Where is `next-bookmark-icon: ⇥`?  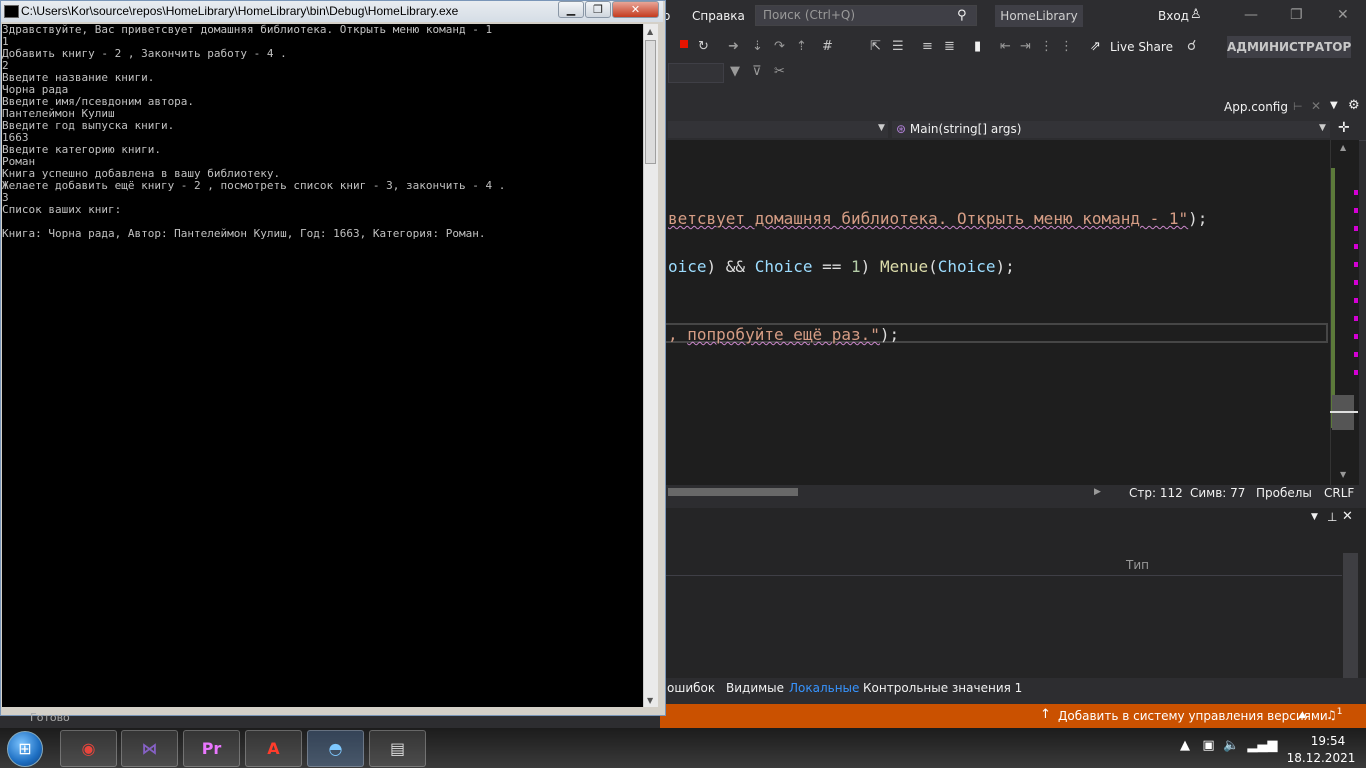
next-bookmark-icon: ⇥ is located at coordinates (1025, 46).